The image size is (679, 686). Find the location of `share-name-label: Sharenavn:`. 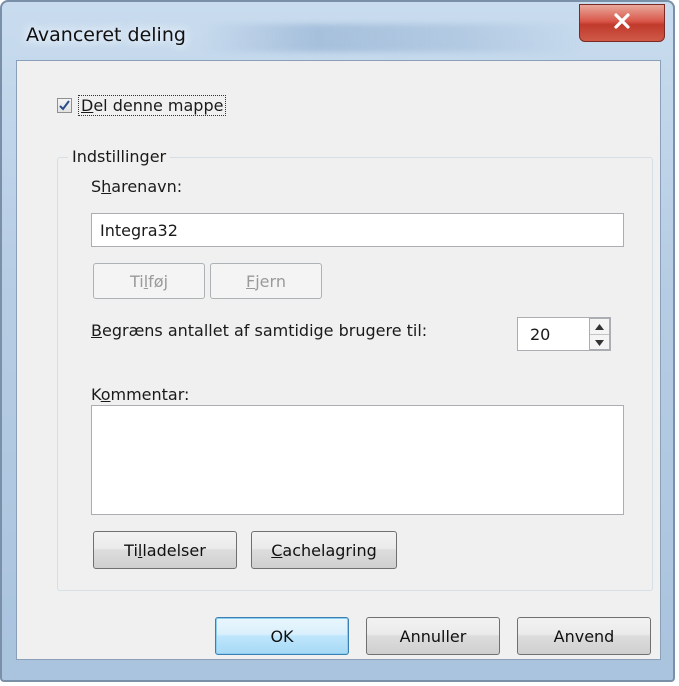

share-name-label: Sharenavn: is located at coordinates (137, 186).